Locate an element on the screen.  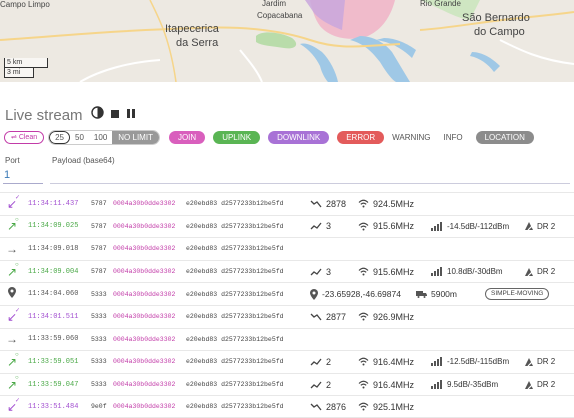
coordinates: -23.65928,-46.69874 is located at coordinates (355, 294).